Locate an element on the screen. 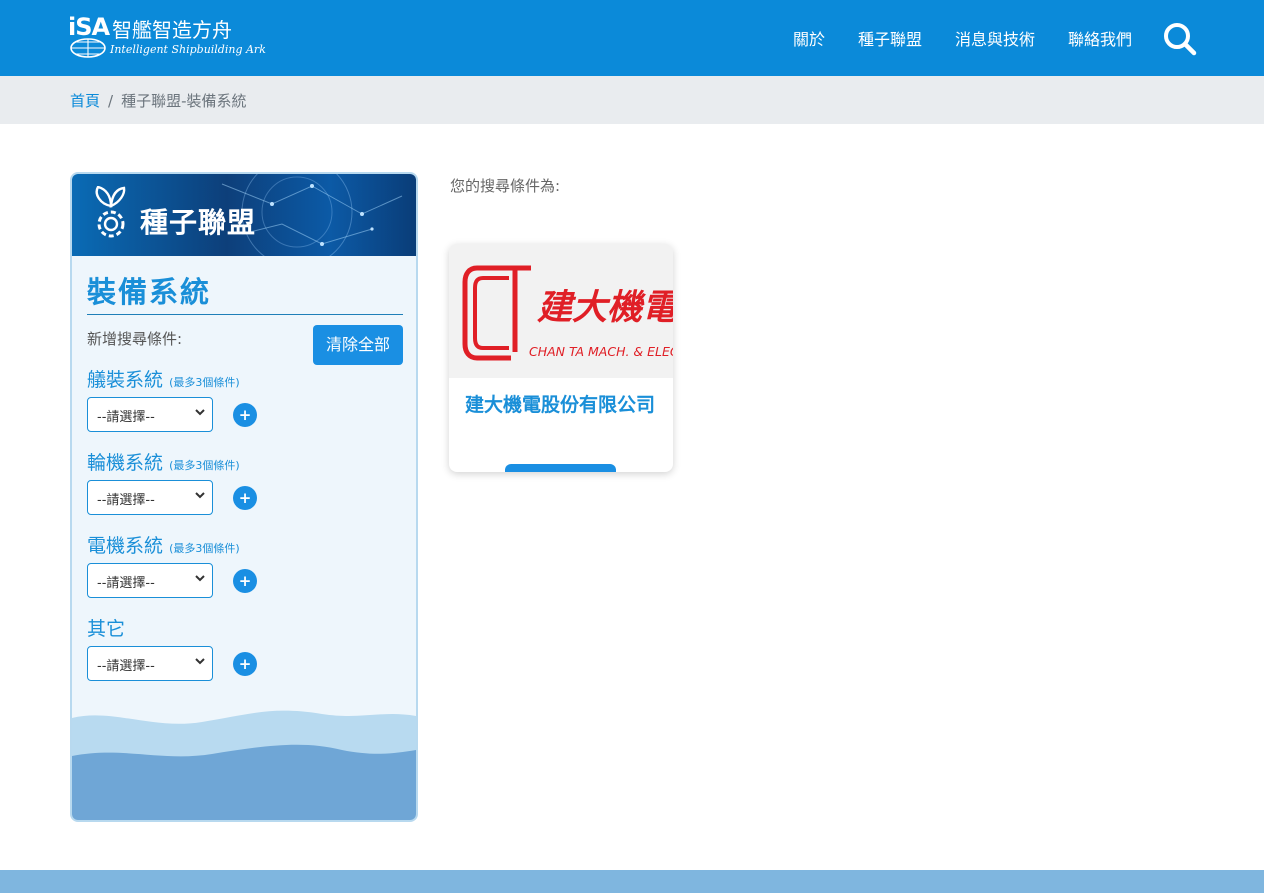 The width and height of the screenshot is (1264, 893). logo-chinese-text: 智艦智造方舟 is located at coordinates (172, 30).